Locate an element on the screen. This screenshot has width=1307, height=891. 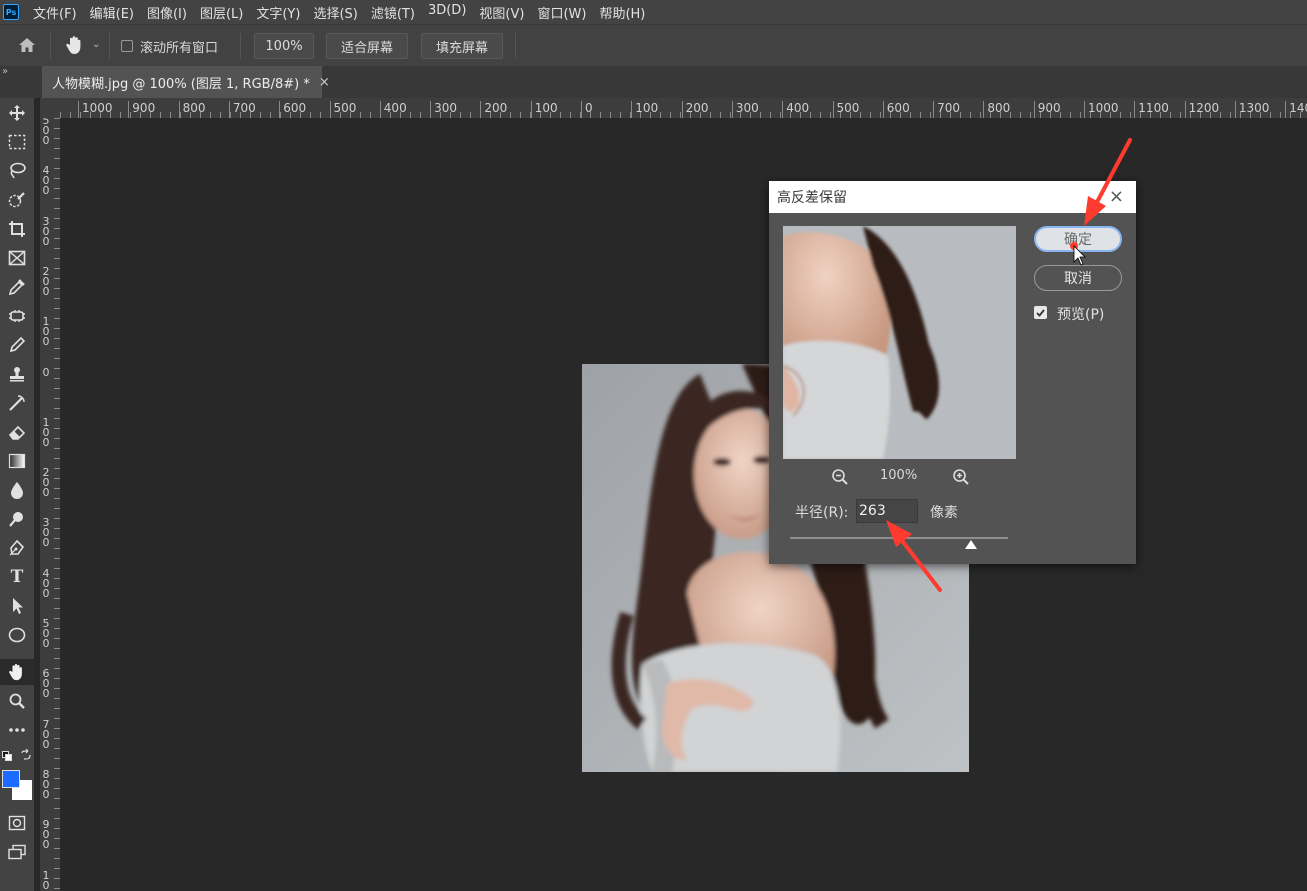
ruler-origin is located at coordinates (50, 108).